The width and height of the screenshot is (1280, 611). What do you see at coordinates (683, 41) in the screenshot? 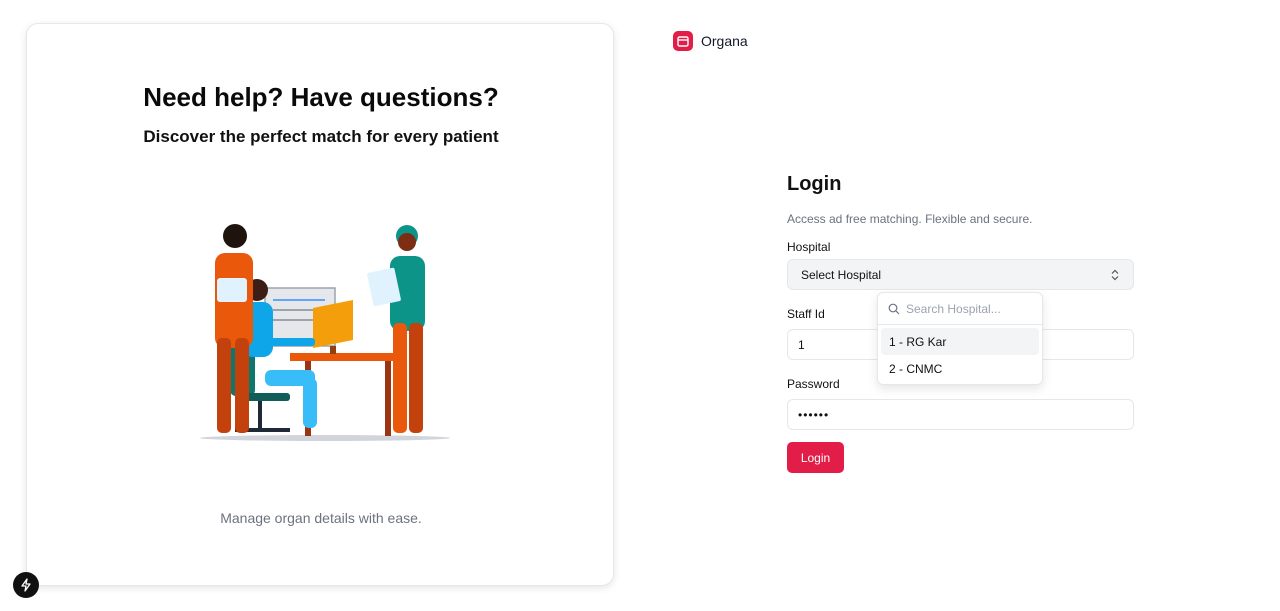
I see `window-icon` at bounding box center [683, 41].